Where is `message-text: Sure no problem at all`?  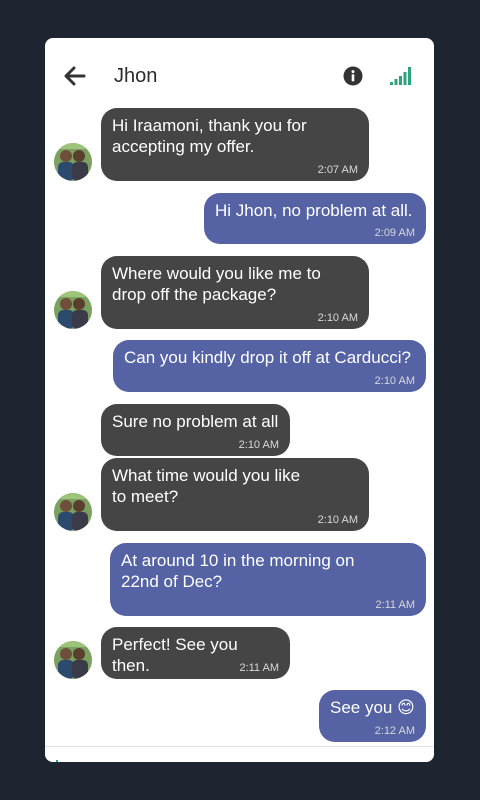
message-text: Sure no problem at all is located at coordinates (195, 421).